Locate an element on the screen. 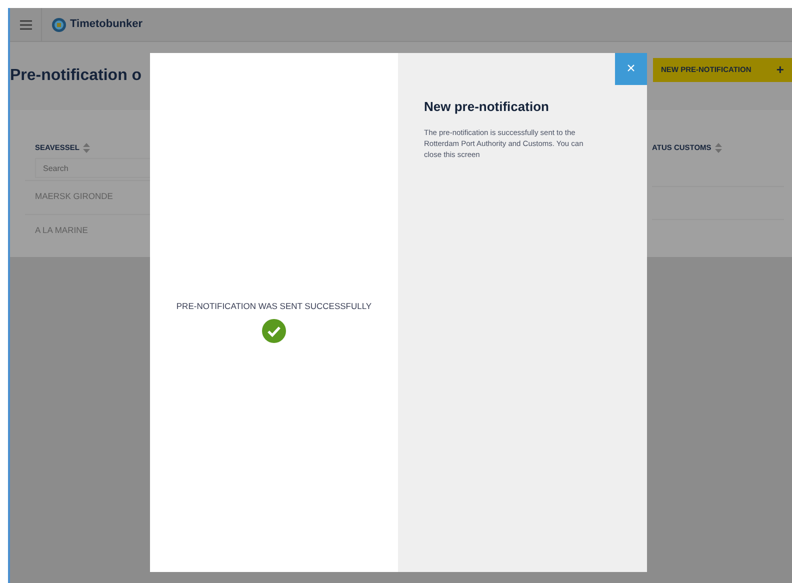 This screenshot has height=583, width=792. dialog-title: New pre-notification is located at coordinates (487, 107).